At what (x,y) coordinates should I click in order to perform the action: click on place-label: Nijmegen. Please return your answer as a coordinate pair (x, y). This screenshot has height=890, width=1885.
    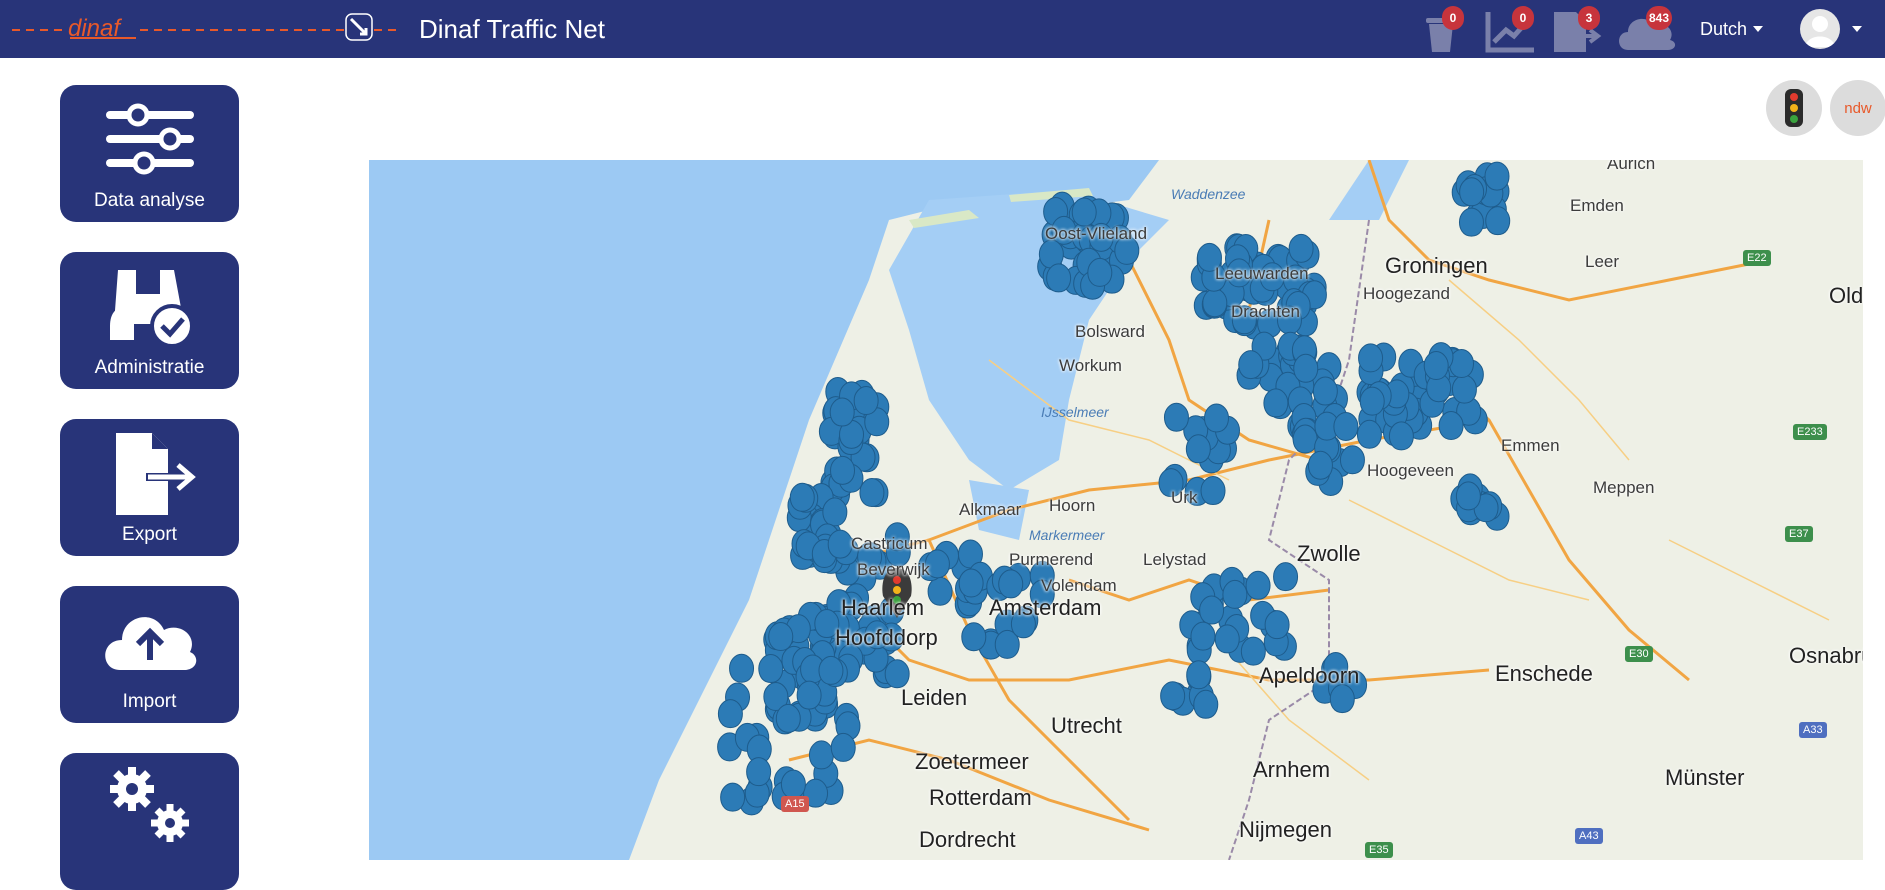
    Looking at the image, I should click on (1285, 829).